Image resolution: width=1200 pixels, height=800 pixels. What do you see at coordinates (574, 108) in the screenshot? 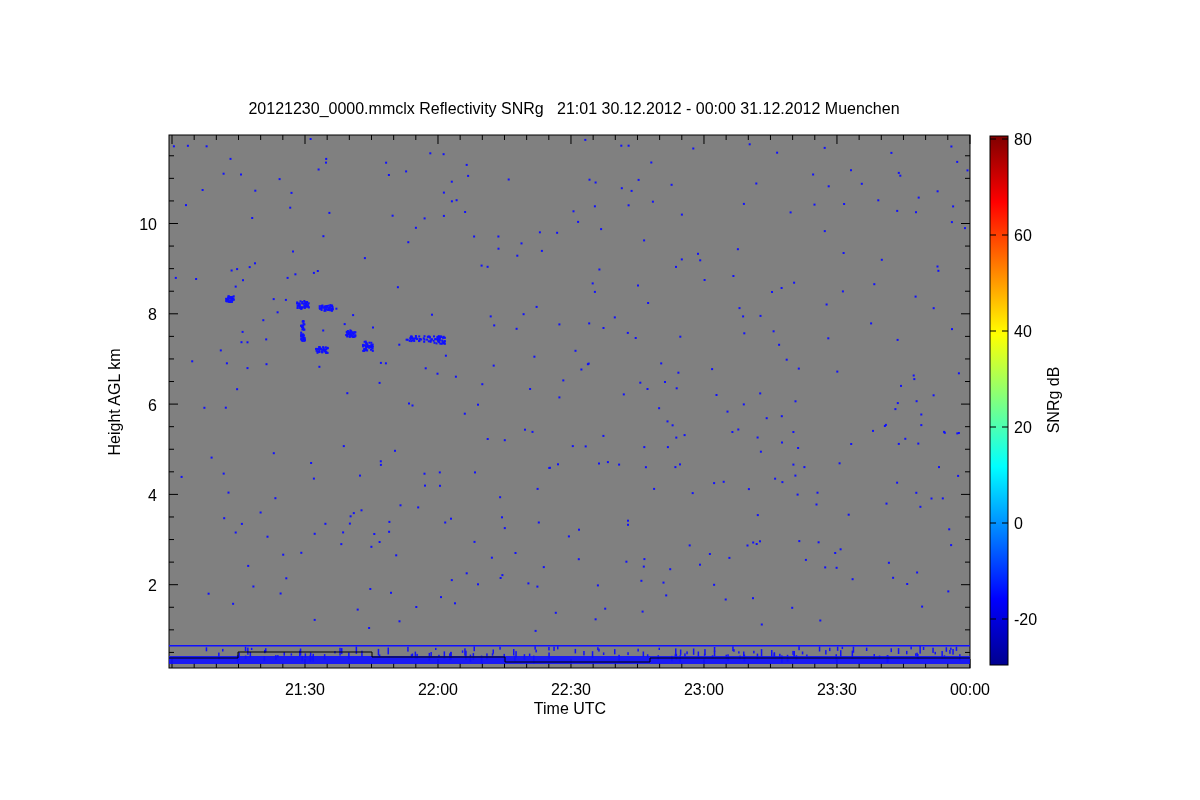
I see `chart-title: 20121230_0000.mmclx Reflectivity SNRg 21:01 30.12.2012 - 00:00 31.12.2012 Muenchen` at bounding box center [574, 108].